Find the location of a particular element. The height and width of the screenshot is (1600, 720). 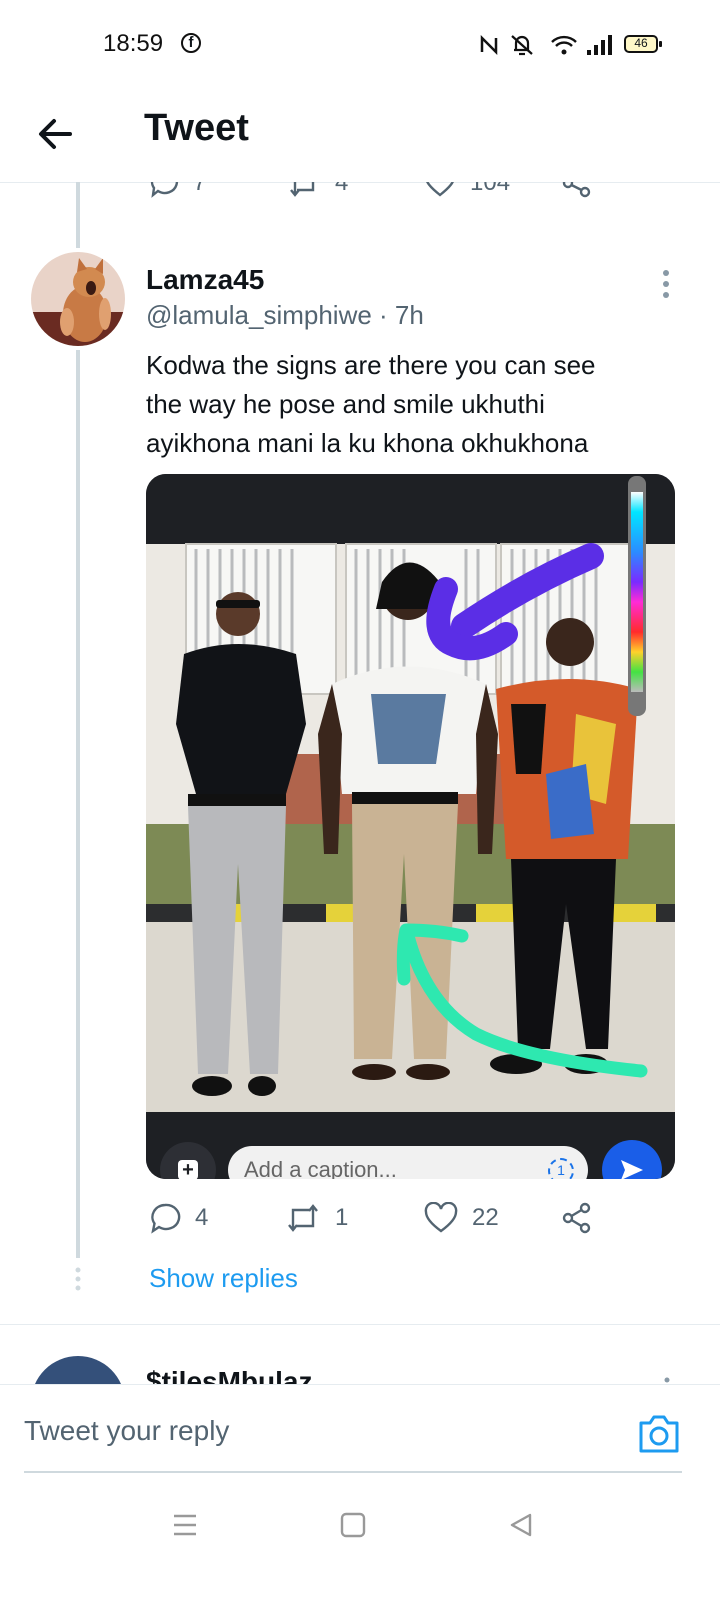

avatar is located at coordinates (78, 299).